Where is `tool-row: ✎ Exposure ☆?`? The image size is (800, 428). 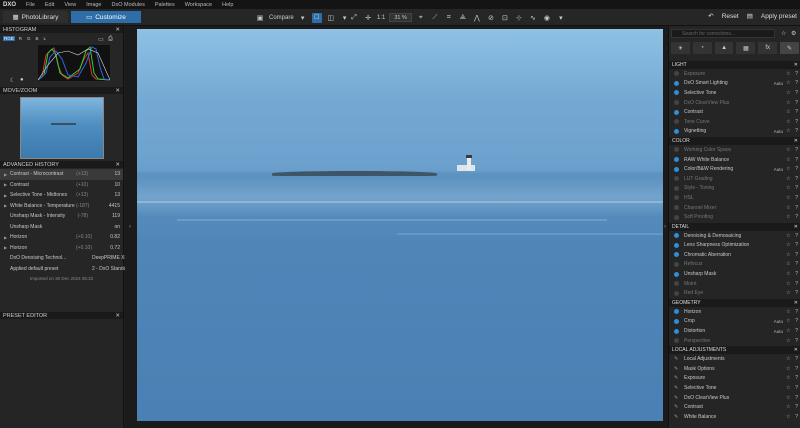 tool-row: ✎ Exposure ☆? is located at coordinates (734, 379).